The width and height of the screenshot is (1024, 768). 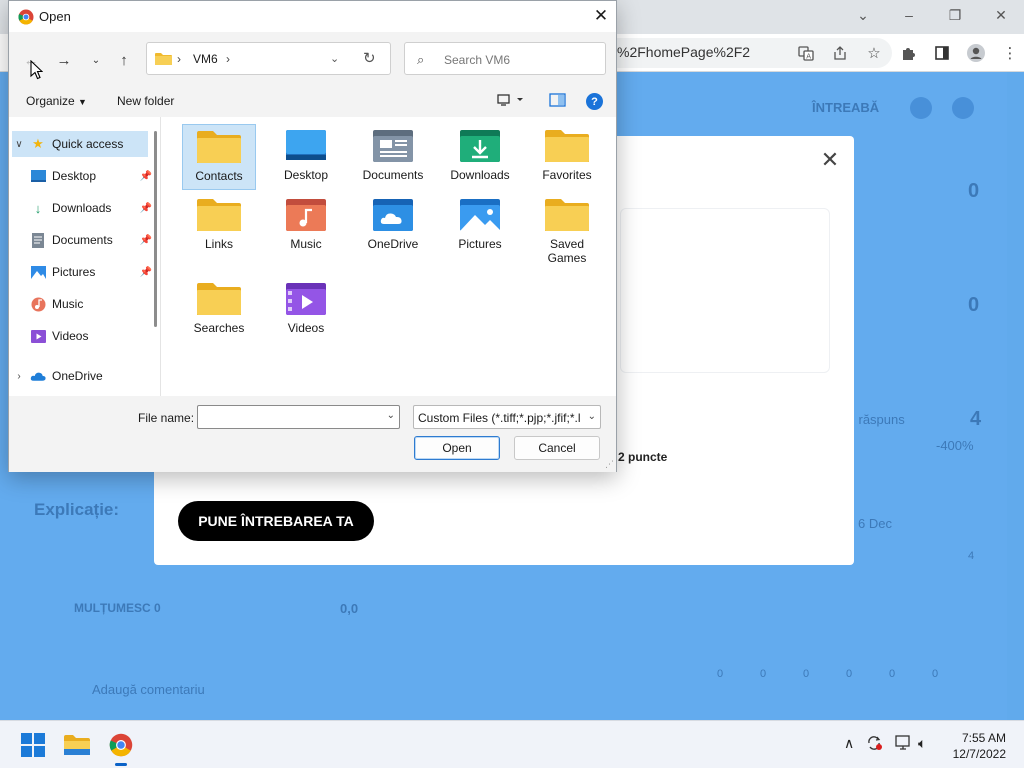 I want to click on volume-icon: 🔈︎, so click(x=922, y=743).